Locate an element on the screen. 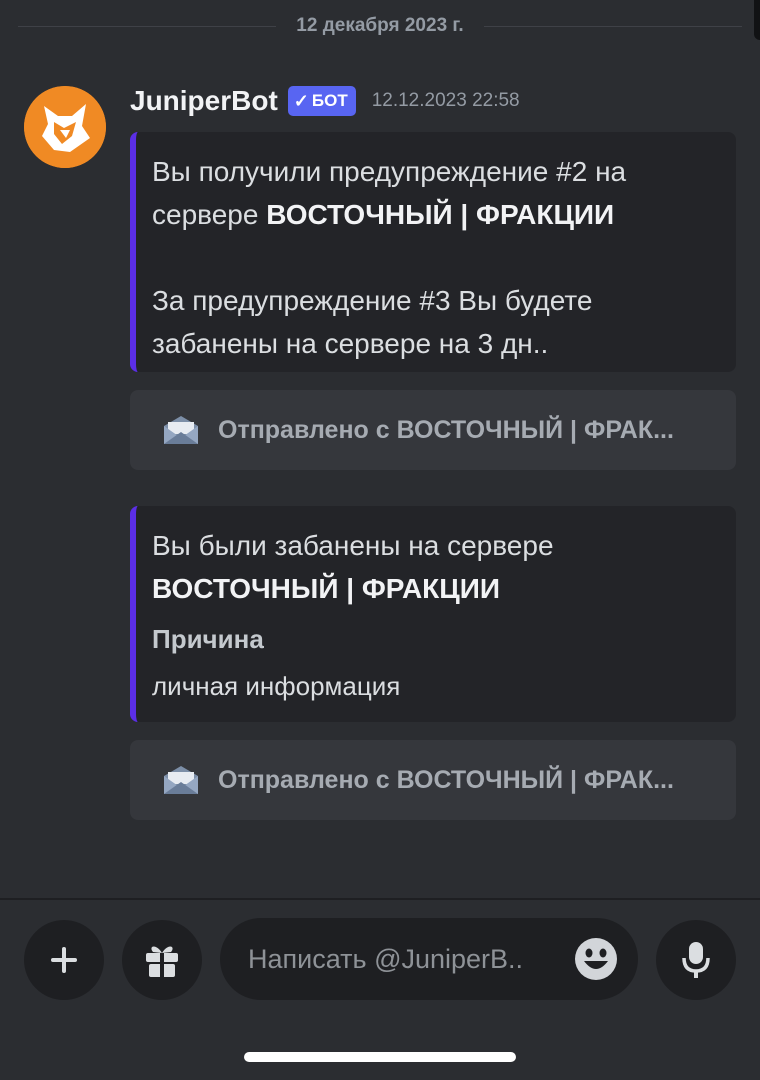 The height and width of the screenshot is (1080, 760). home-indicator is located at coordinates (380, 1057).